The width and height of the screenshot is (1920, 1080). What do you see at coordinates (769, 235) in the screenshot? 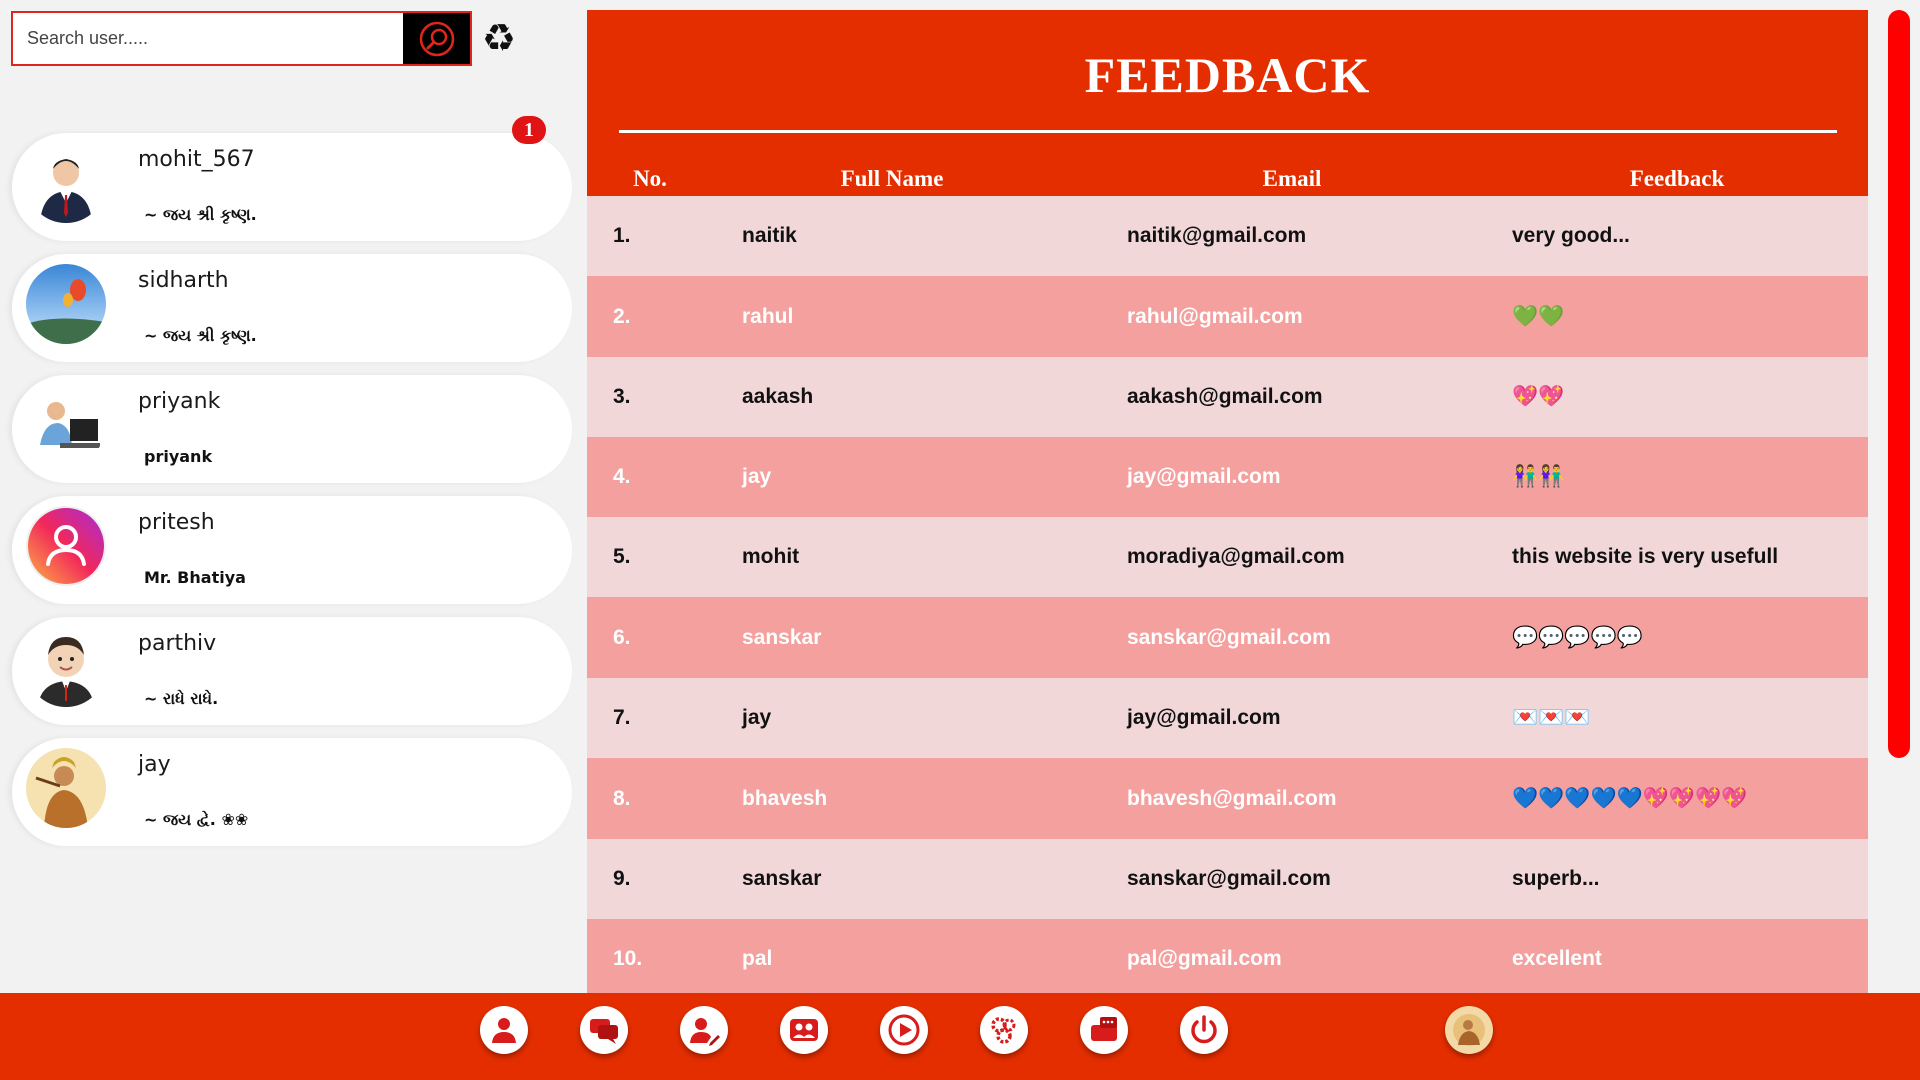
I see `row-full-name: naitik` at bounding box center [769, 235].